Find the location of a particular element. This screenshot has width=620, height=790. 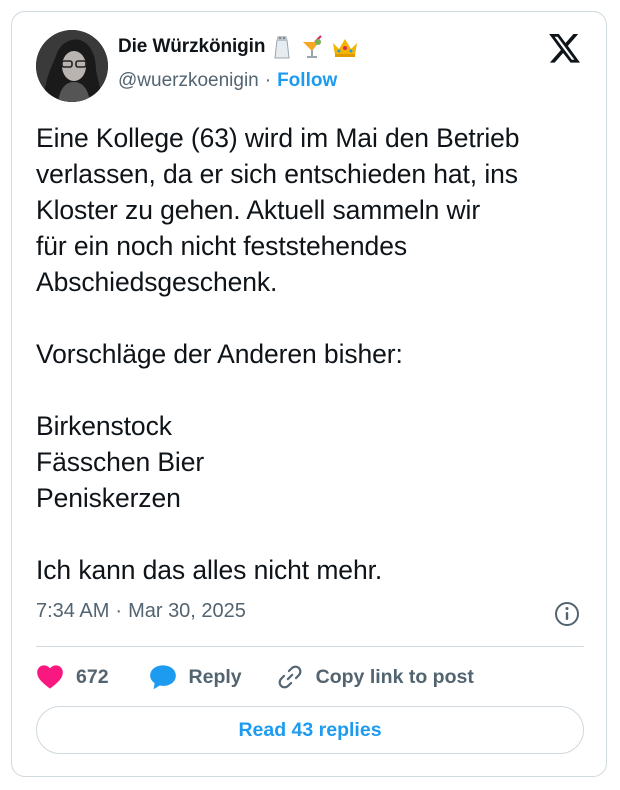

reply-button: Reply is located at coordinates (195, 677).